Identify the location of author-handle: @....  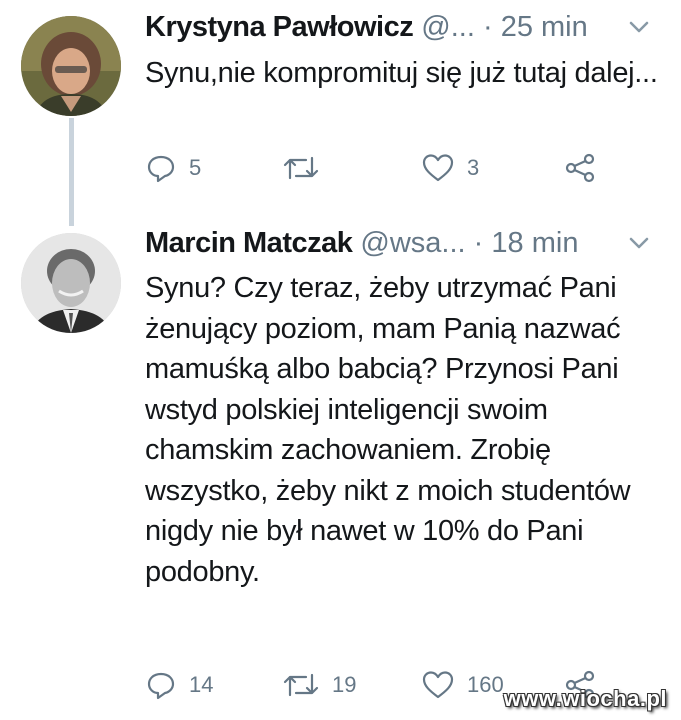
(448, 27).